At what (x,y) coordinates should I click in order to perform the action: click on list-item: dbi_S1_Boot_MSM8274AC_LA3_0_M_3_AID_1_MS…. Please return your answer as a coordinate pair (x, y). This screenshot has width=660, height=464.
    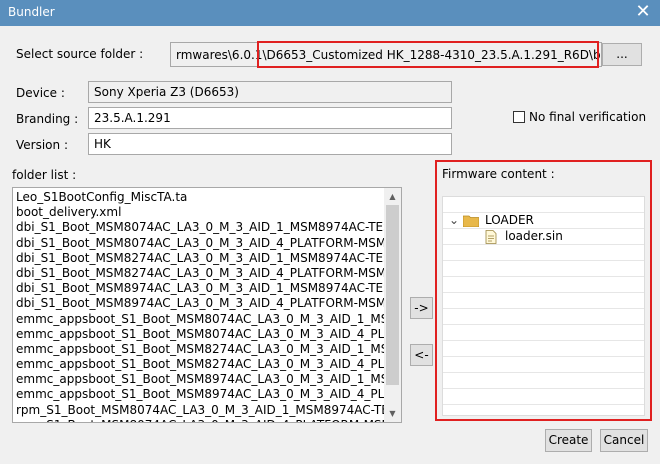
    Looking at the image, I should click on (207, 258).